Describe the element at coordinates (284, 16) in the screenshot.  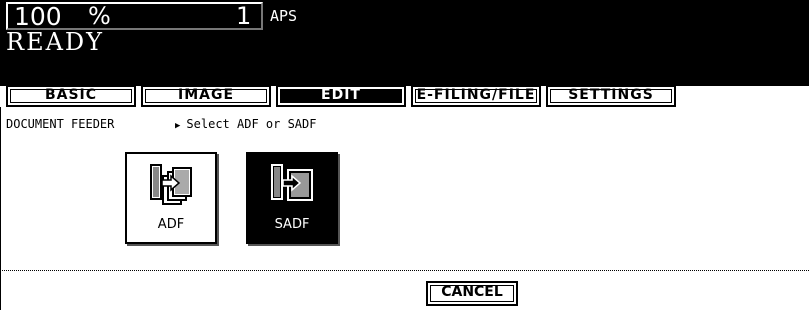
I see `paper-mode: APS` at that location.